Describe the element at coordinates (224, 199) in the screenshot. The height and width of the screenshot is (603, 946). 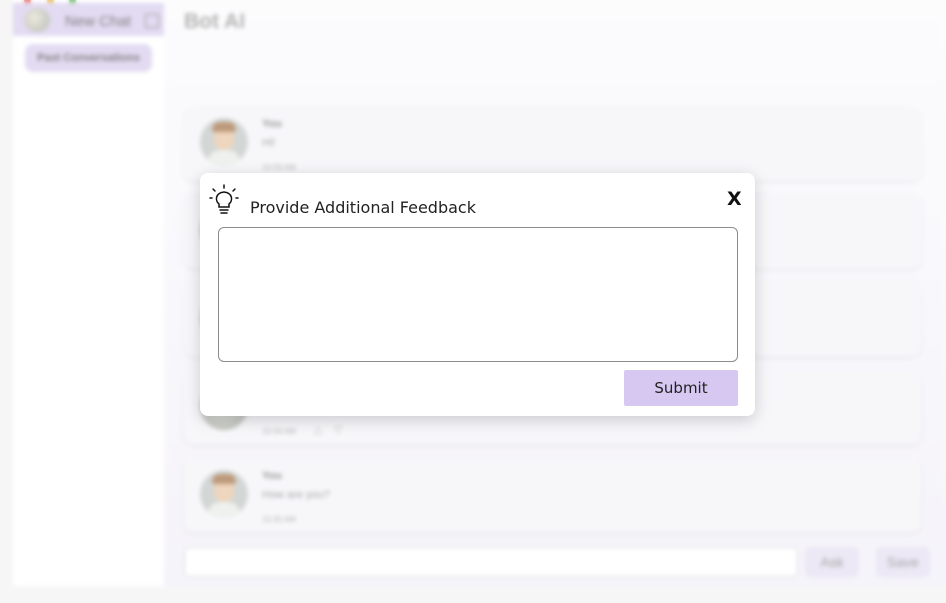
I see `lightbulb-icon` at that location.